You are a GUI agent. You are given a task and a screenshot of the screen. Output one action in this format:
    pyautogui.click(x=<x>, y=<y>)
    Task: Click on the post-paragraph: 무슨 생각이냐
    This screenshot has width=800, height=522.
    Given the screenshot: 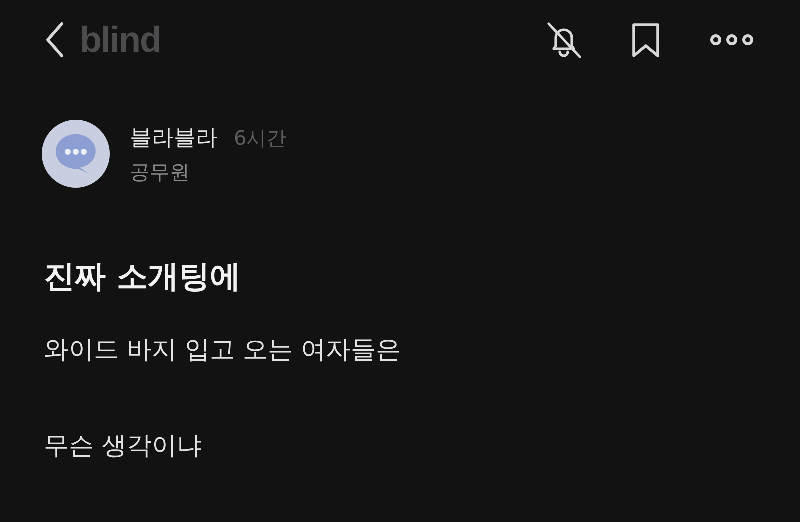 What is the action you would take?
    pyautogui.click(x=123, y=446)
    